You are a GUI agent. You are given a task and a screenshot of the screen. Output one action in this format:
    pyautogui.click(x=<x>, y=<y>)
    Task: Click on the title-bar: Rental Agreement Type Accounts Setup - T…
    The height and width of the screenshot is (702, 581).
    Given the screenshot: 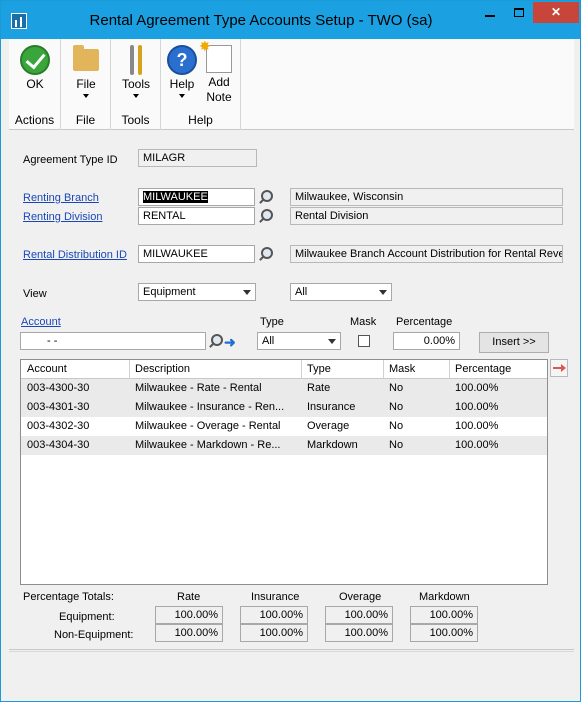 What is the action you would take?
    pyautogui.click(x=290, y=20)
    